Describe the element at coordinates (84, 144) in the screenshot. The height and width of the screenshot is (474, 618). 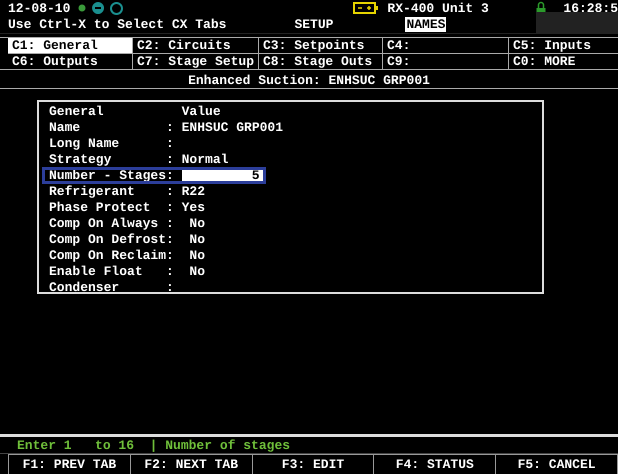
I see `field-label: Long Name` at that location.